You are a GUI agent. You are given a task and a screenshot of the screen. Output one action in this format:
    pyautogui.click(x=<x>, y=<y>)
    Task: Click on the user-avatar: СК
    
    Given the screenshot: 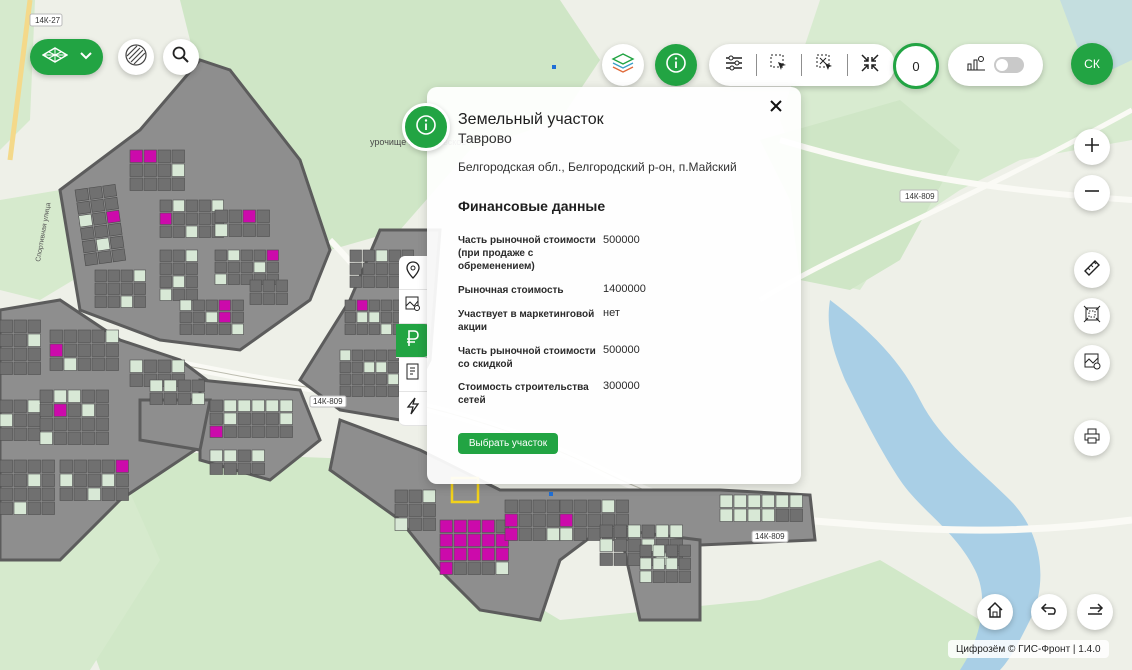 What is the action you would take?
    pyautogui.click(x=1092, y=64)
    